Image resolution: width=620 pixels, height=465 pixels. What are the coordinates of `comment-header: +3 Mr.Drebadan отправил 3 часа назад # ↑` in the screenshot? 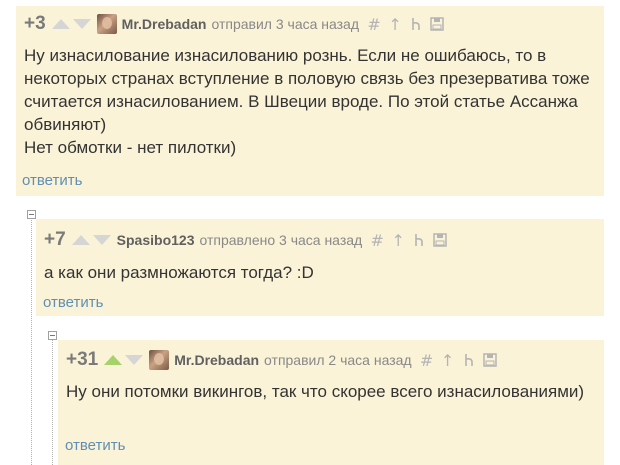 It's located at (310, 24).